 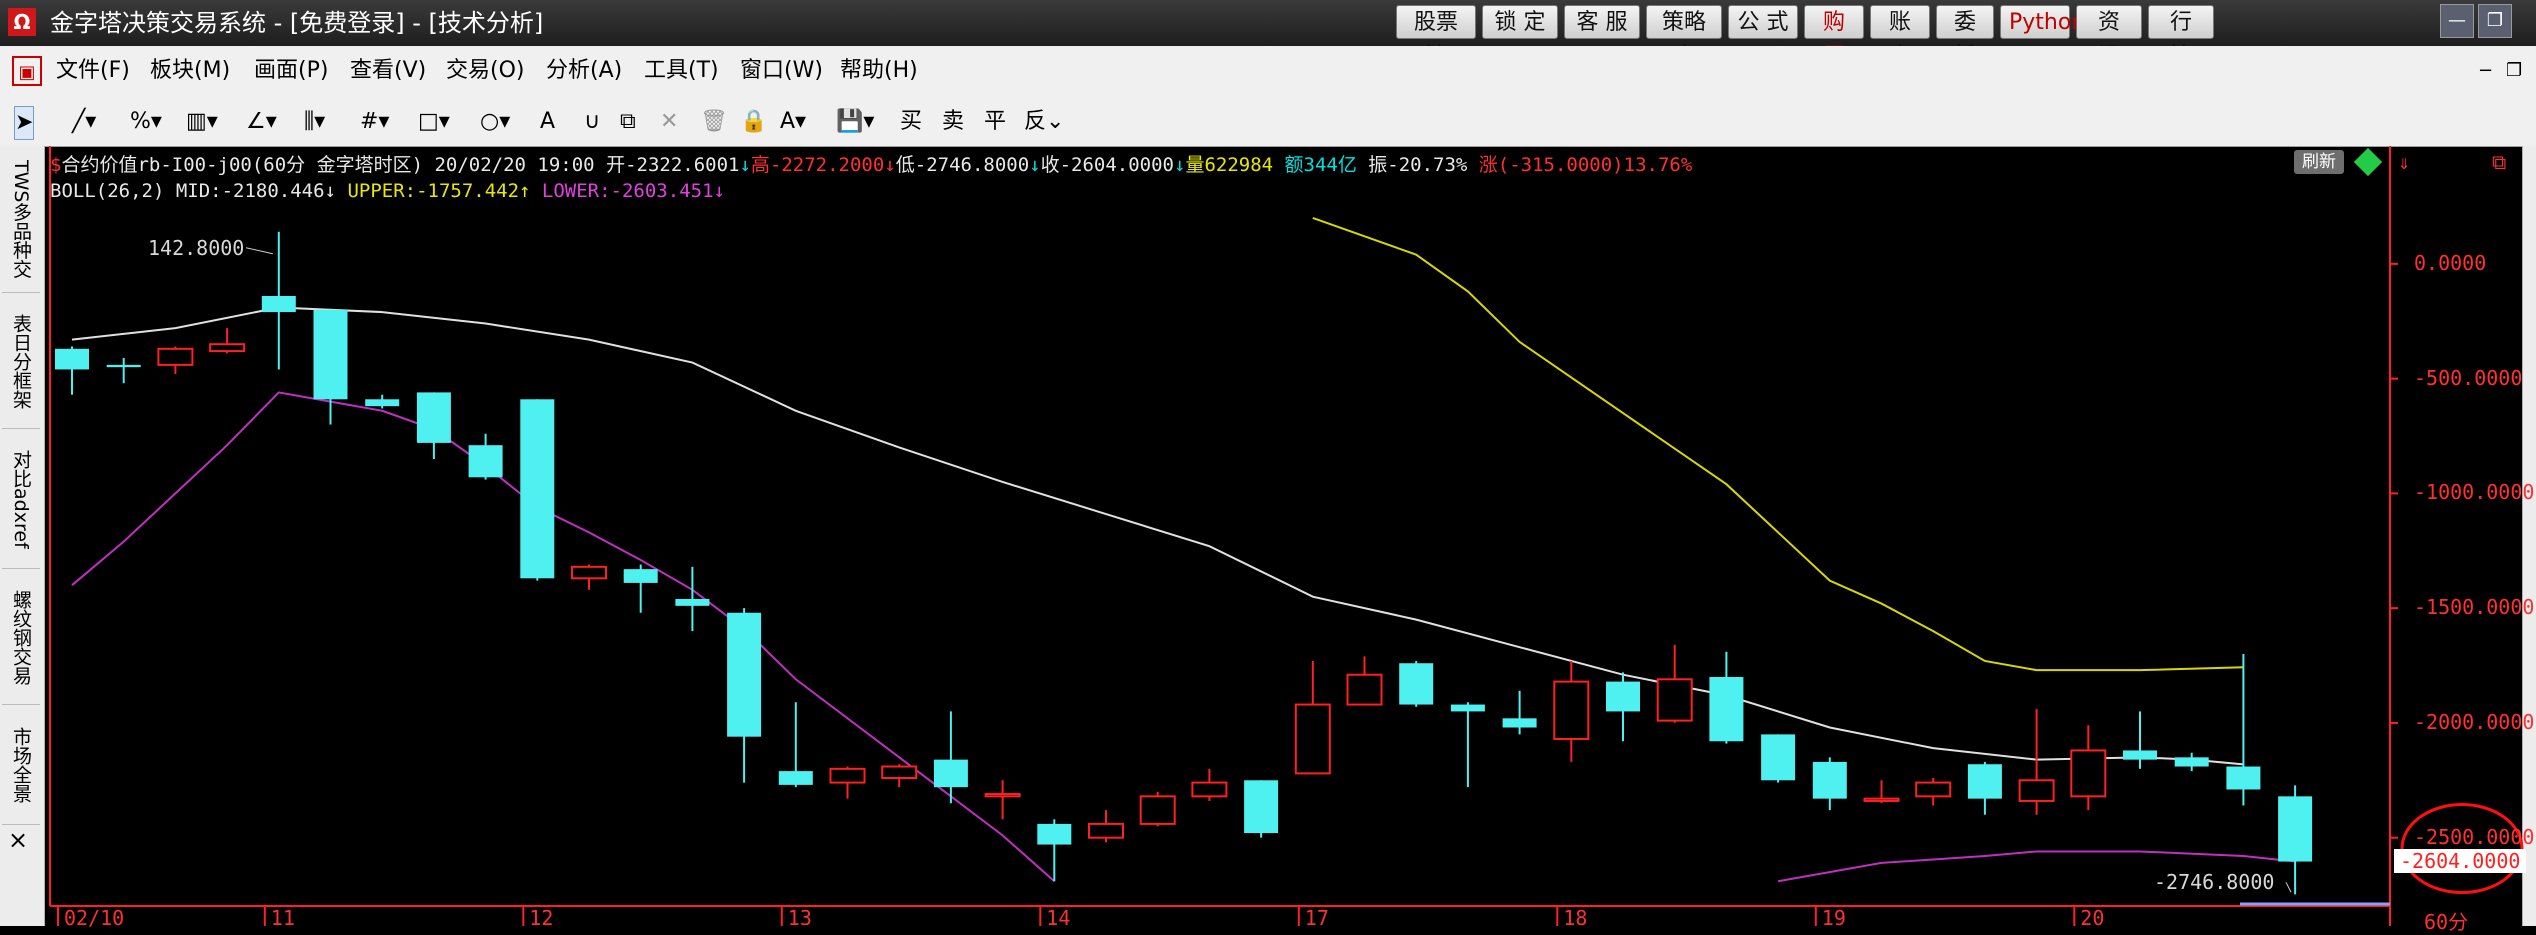 I want to click on line1-segment: 收-2604.0000, so click(x=1107, y=165).